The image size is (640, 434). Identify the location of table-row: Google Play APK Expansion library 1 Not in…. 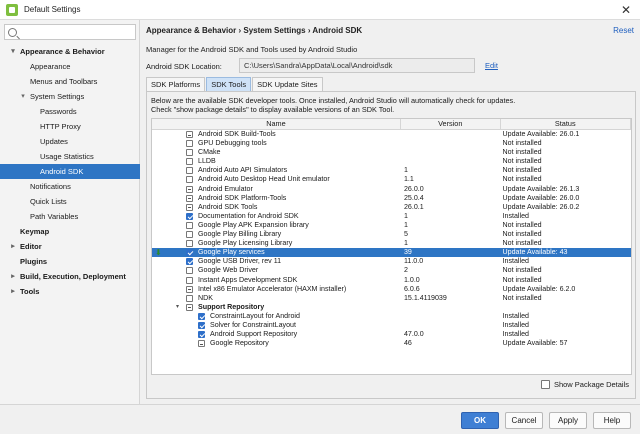
(391, 225).